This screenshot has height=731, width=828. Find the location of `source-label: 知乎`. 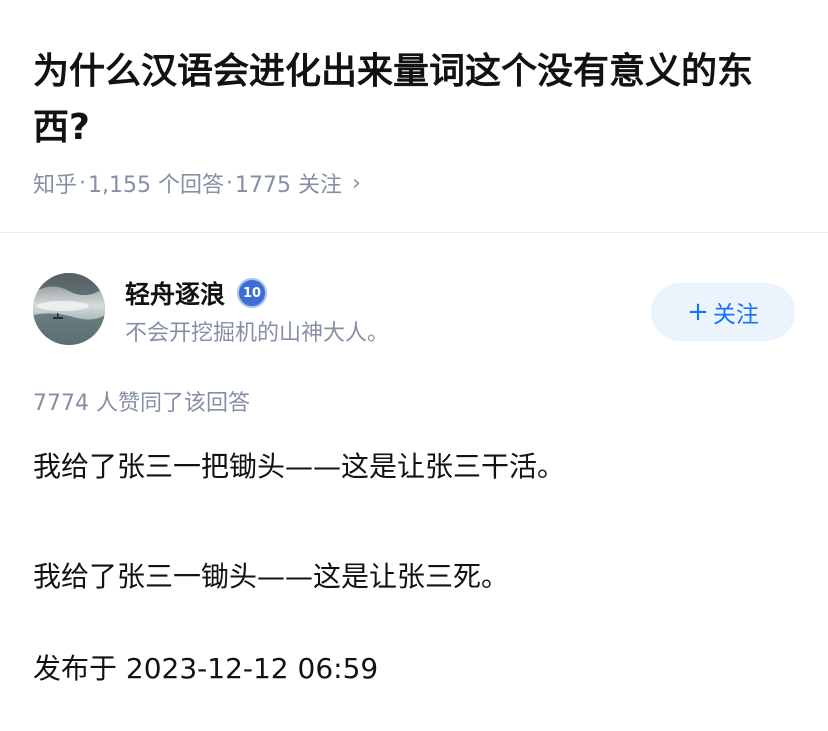

source-label: 知乎 is located at coordinates (55, 185).